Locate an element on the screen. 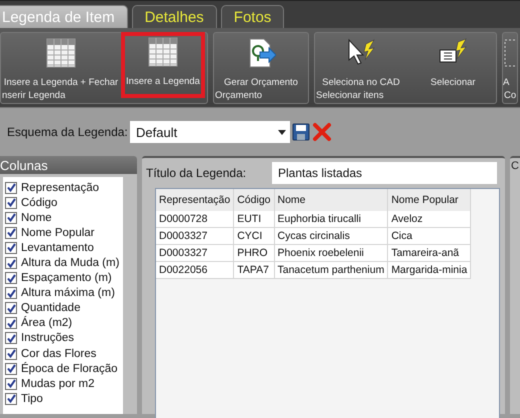 This screenshot has height=418, width=520. title-field: Plantas listadas is located at coordinates (384, 173).